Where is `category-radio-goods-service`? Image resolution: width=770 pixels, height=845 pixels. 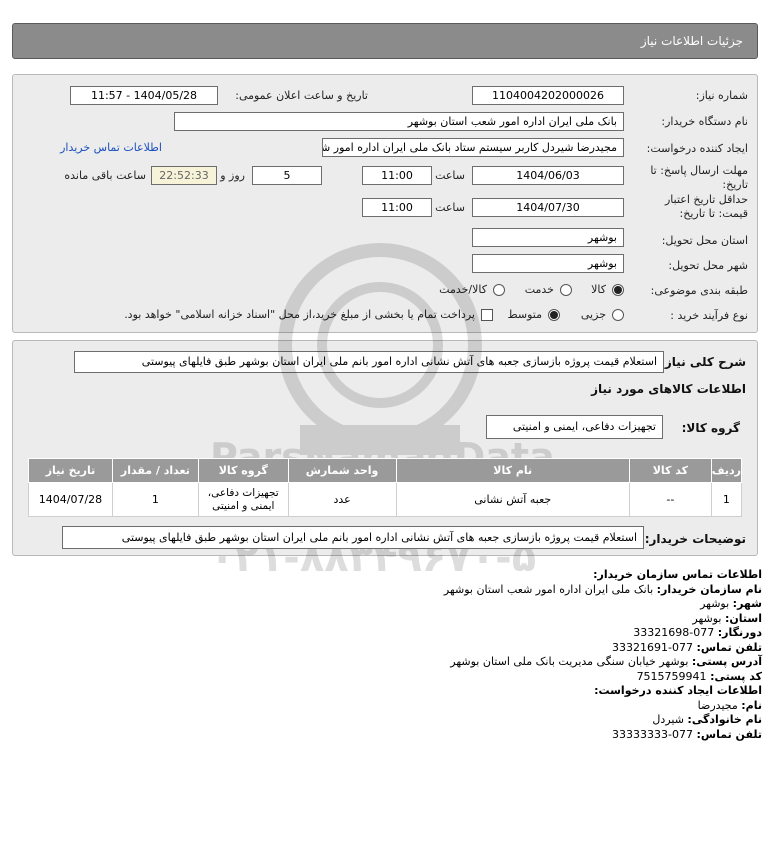
category-radio-goods-service is located at coordinates (499, 290).